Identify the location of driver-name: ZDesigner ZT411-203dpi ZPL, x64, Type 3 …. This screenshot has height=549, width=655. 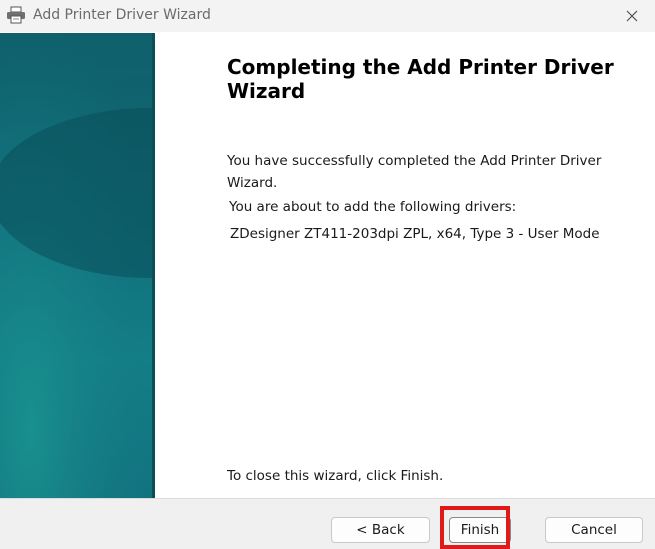
(415, 234).